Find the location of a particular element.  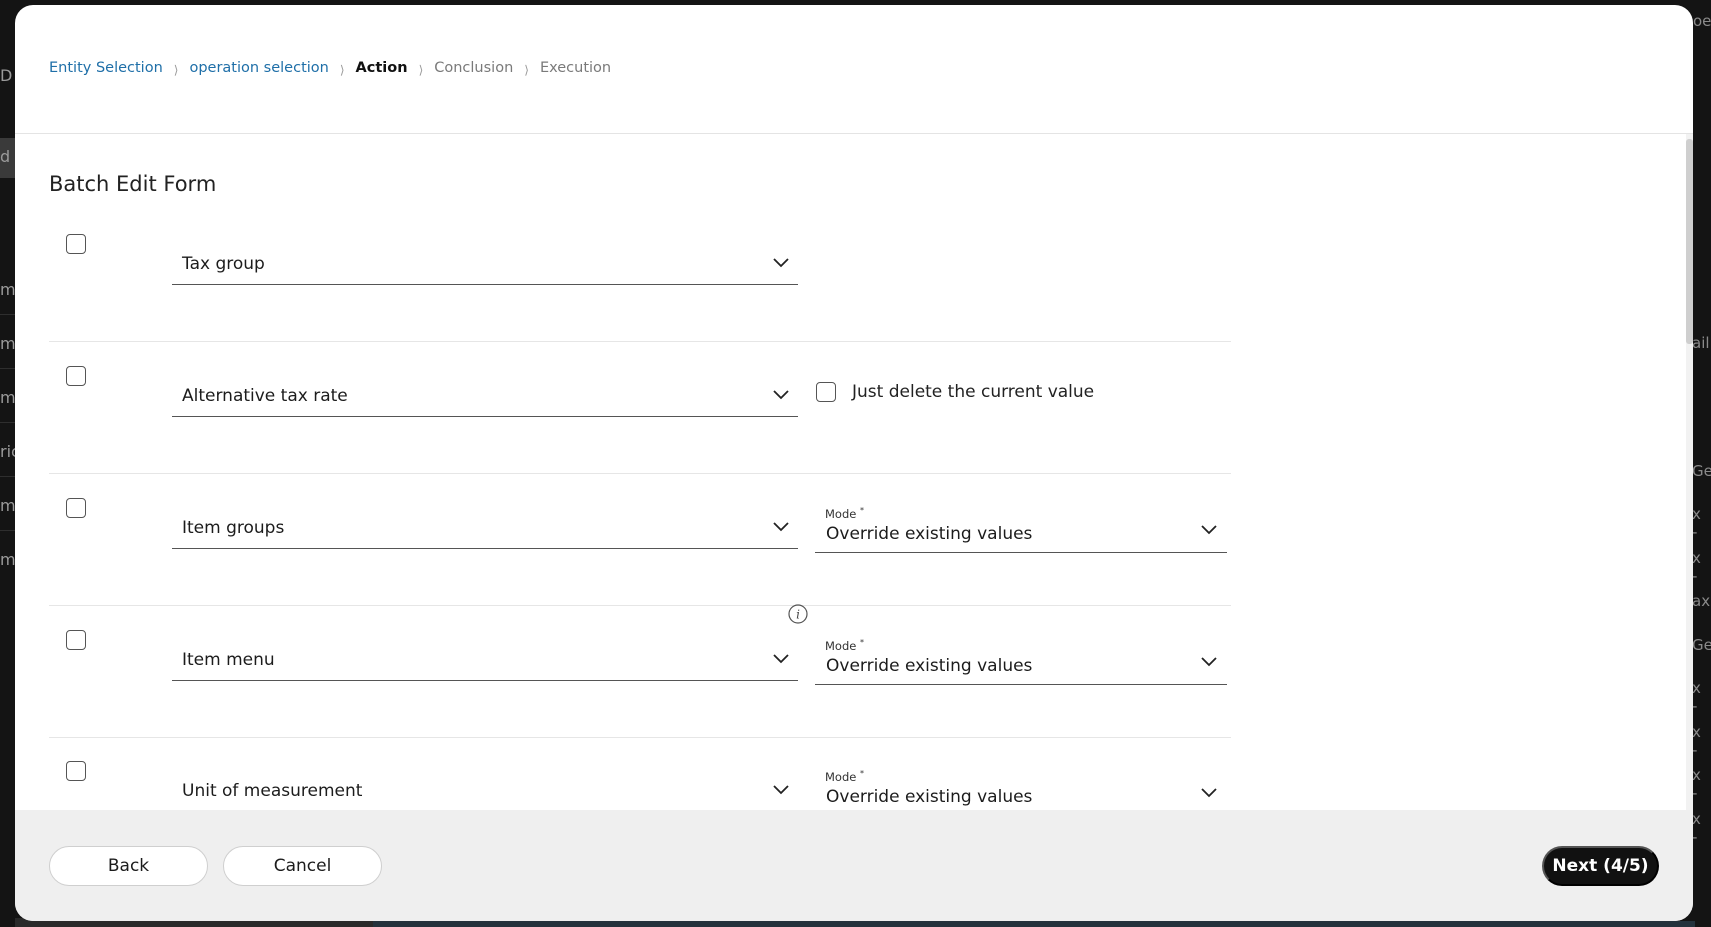

form-row-tax-group: Tax group is located at coordinates (640, 276).